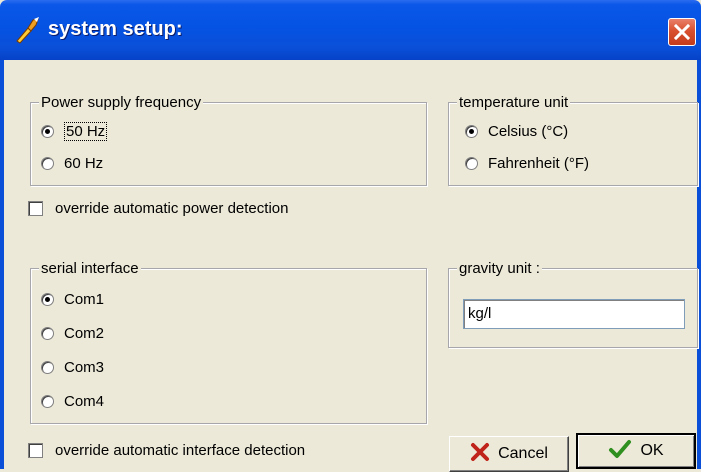  I want to click on radio-com2: Com2, so click(72, 333).